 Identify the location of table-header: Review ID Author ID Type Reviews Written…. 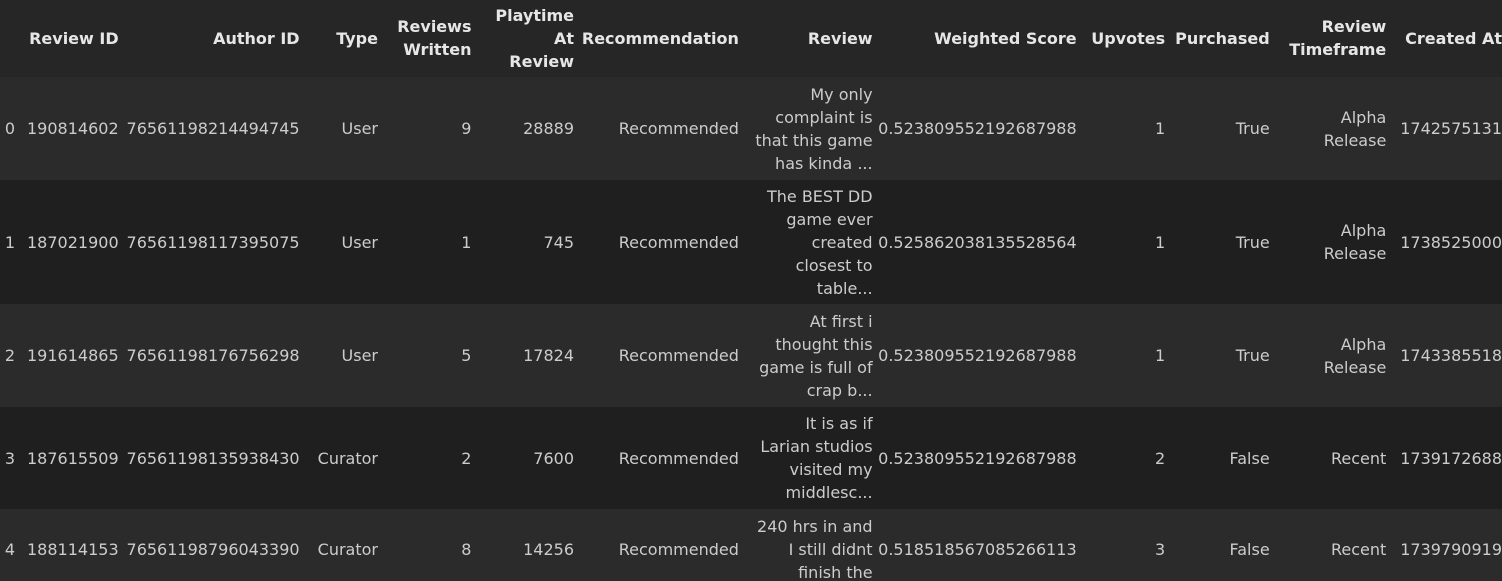
(751, 38).